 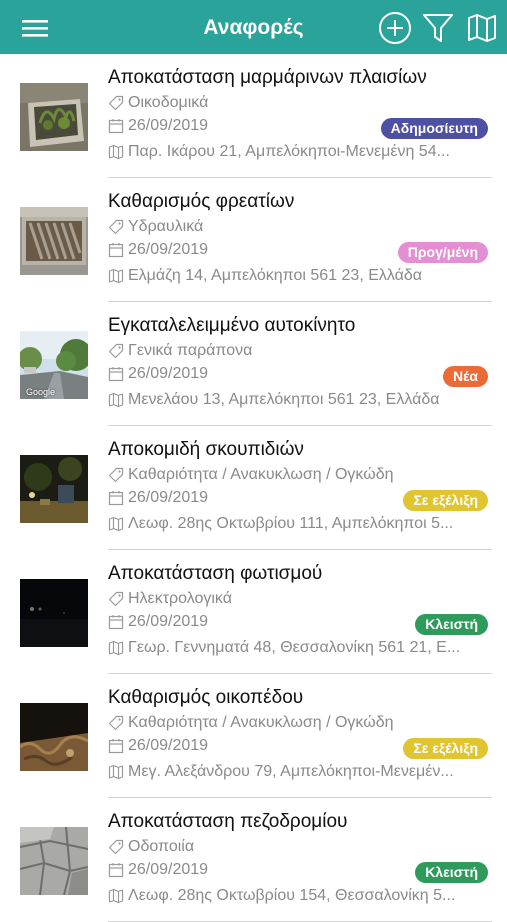 What do you see at coordinates (267, 77) in the screenshot?
I see `report-title: Αποκατάσταση μαρμάρινων πλαισίων` at bounding box center [267, 77].